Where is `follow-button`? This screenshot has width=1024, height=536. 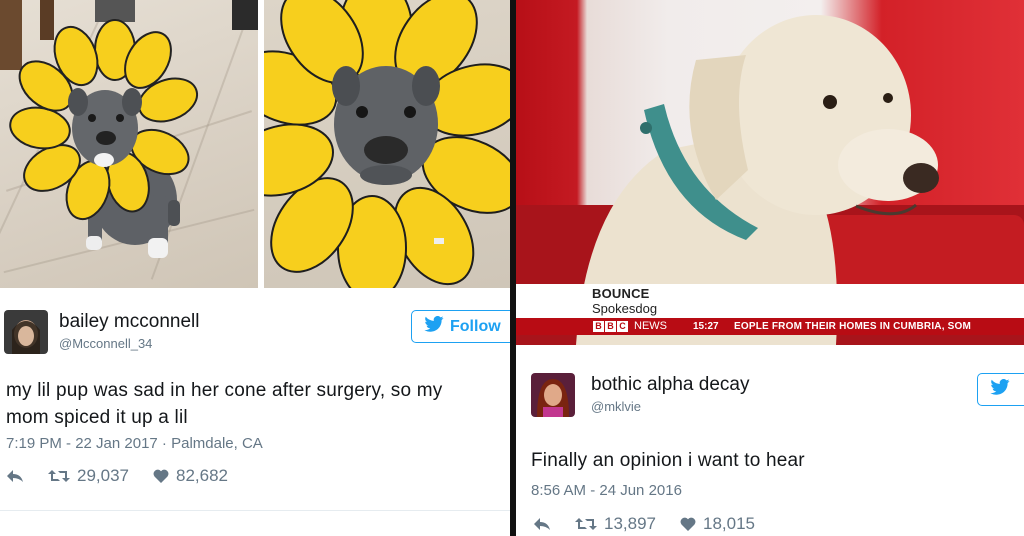
follow-button is located at coordinates (1000, 389).